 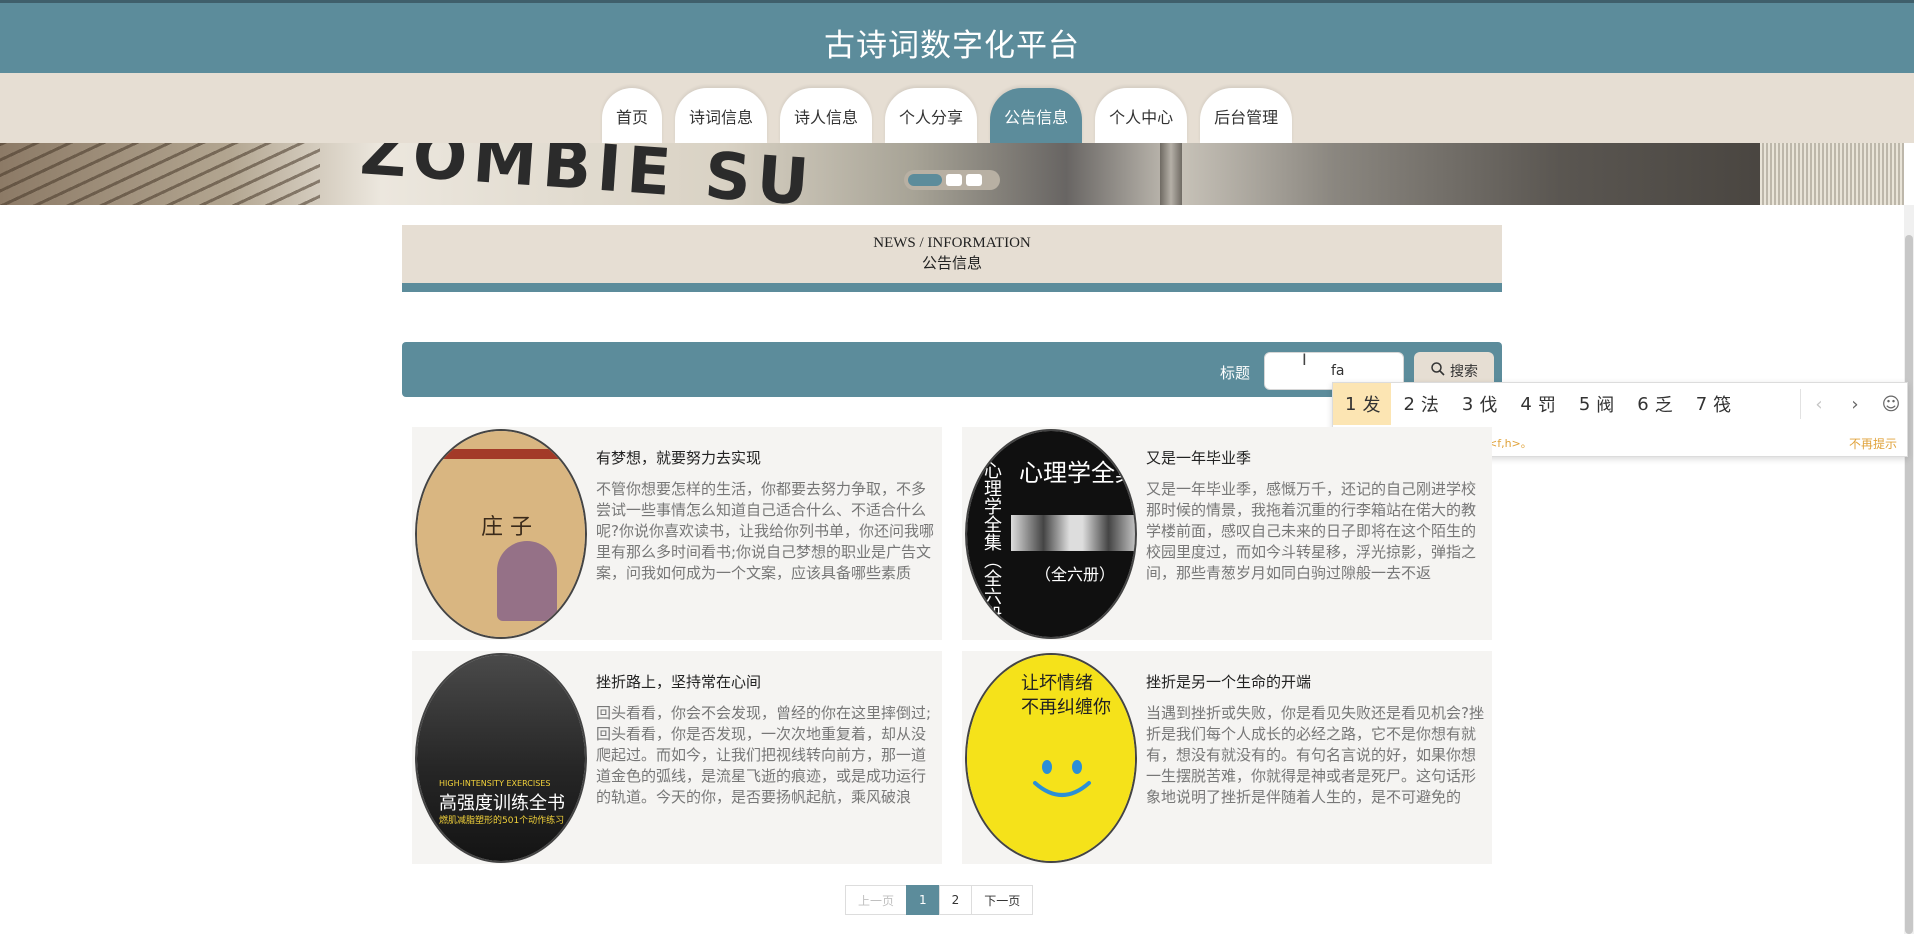 I want to click on nav-item-poems: 诗词信息, so click(x=721, y=115).